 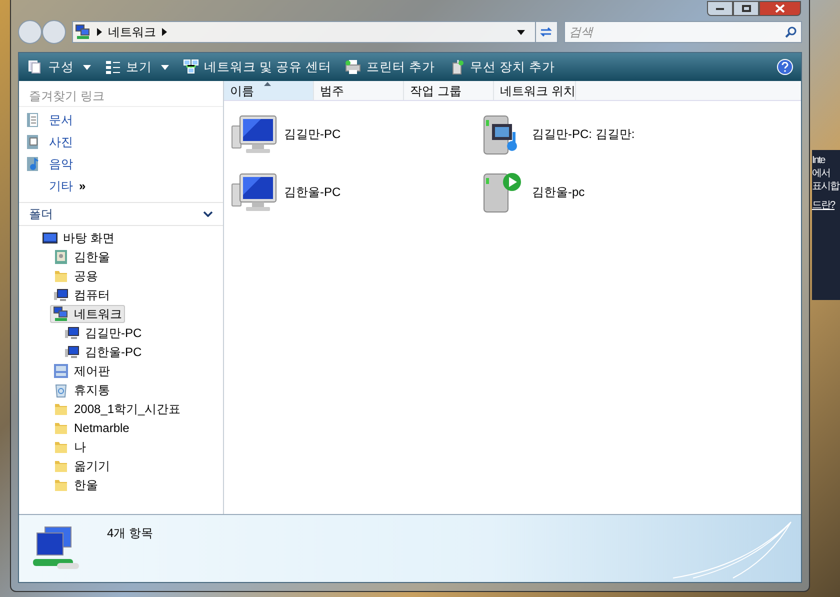 I want to click on printer-icon, so click(x=353, y=67).